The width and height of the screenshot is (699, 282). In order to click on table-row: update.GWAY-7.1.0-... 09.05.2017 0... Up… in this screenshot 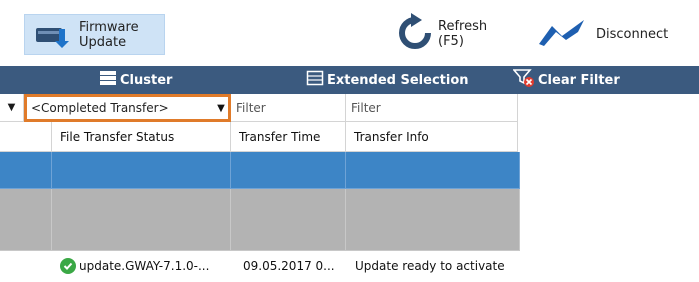, I will do `click(349, 265)`.